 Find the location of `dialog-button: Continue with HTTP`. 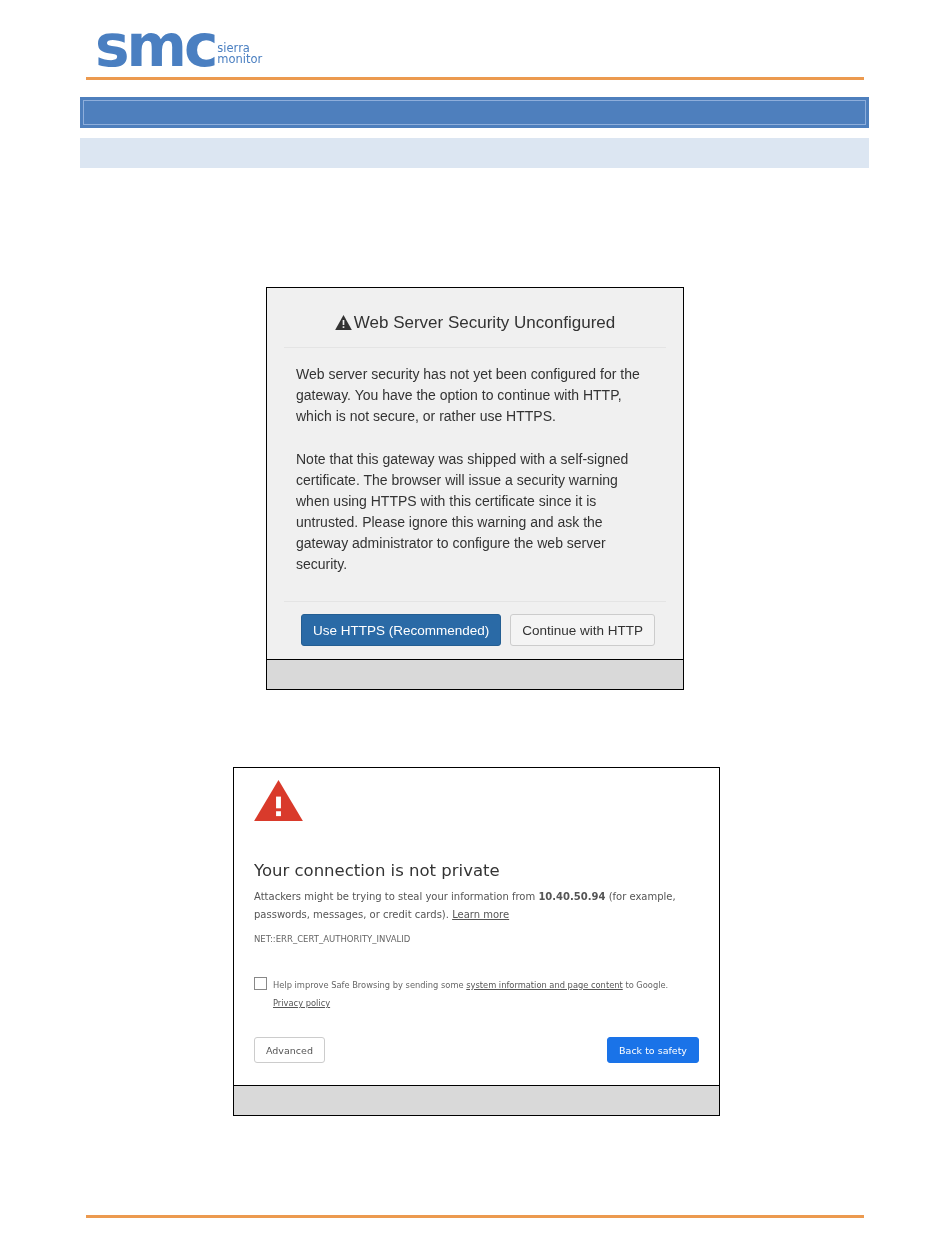

dialog-button: Continue with HTTP is located at coordinates (582, 630).